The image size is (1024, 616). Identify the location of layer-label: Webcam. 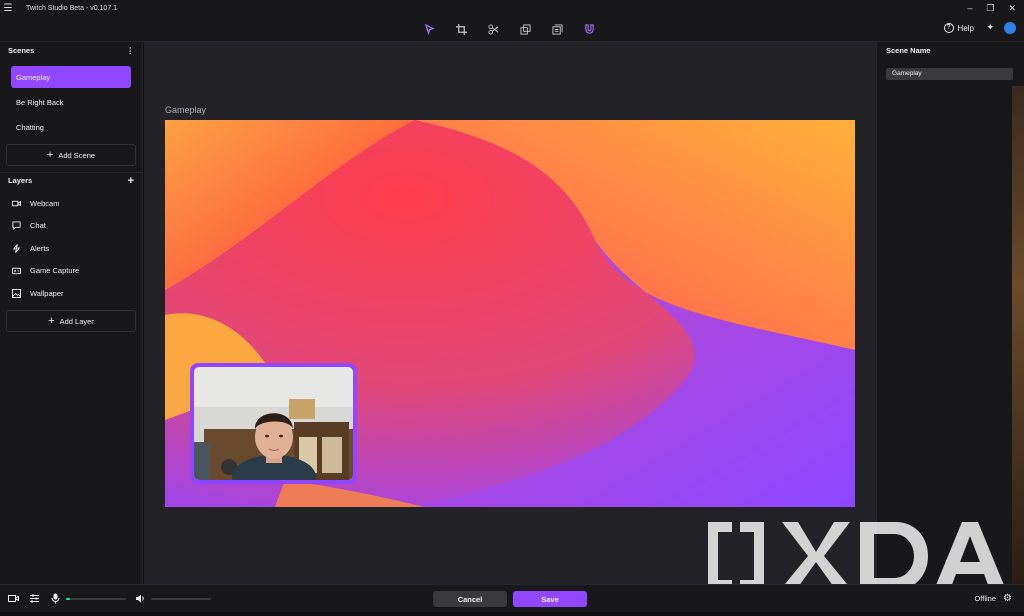
(44, 203).